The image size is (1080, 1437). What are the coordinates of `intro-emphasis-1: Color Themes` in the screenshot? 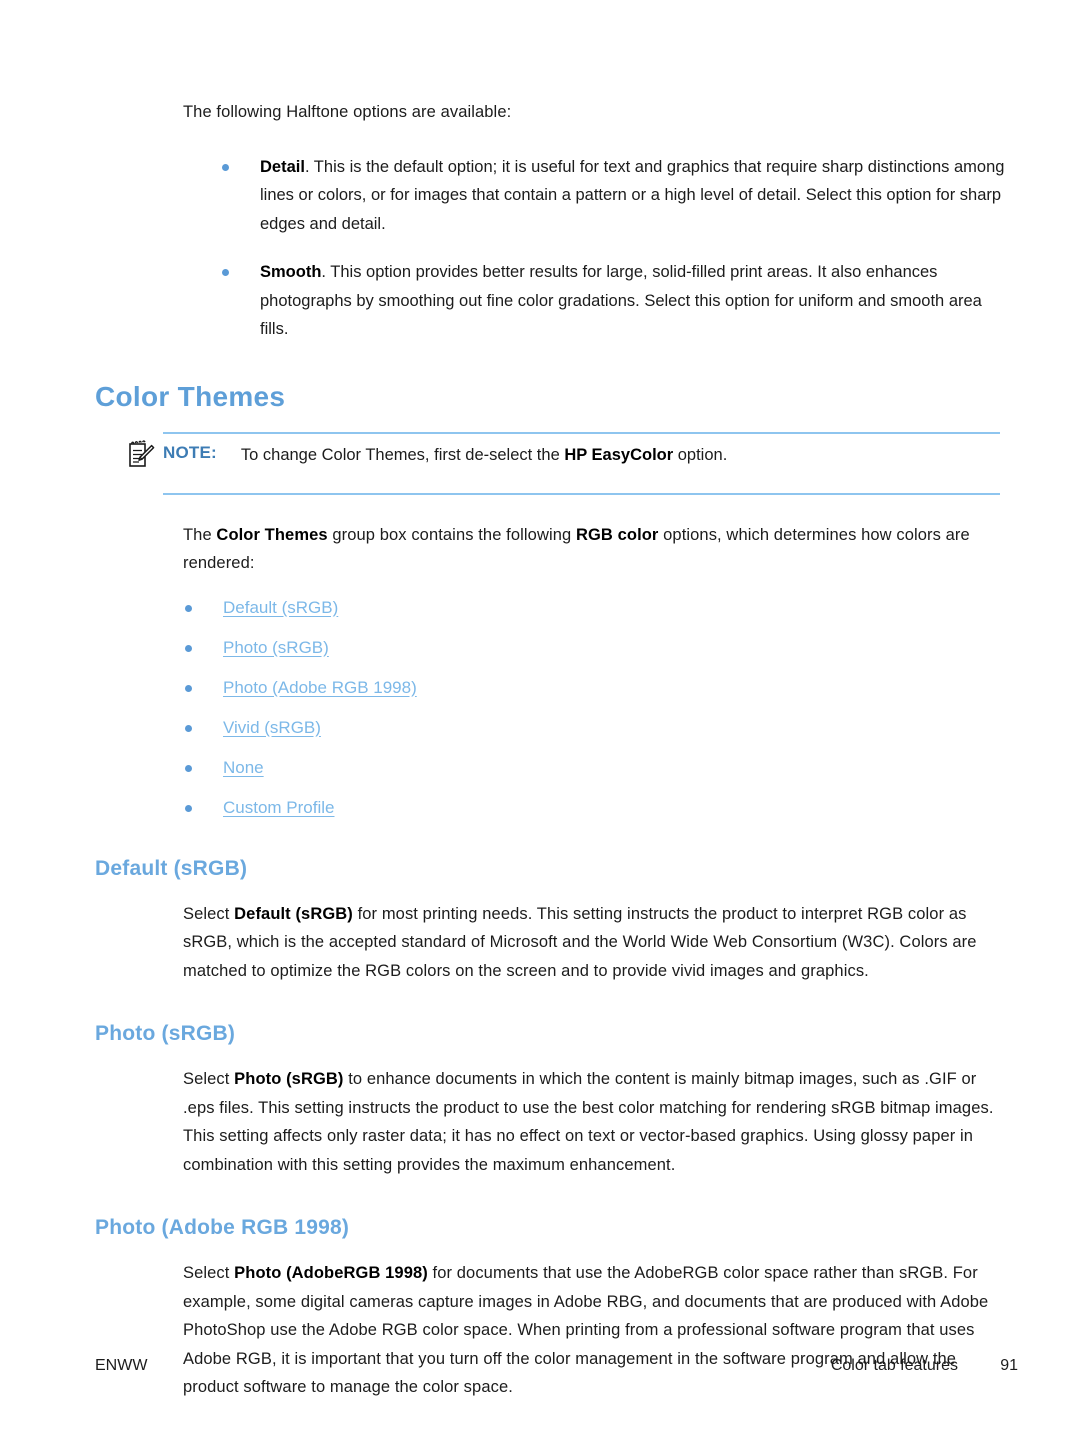 It's located at (272, 534).